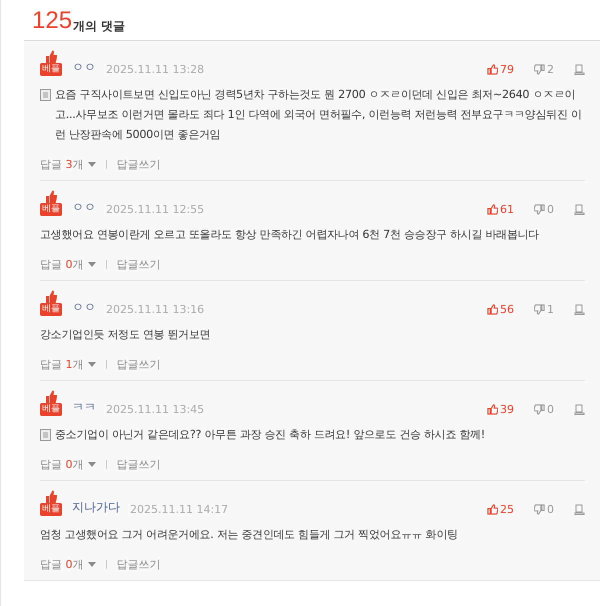  Describe the element at coordinates (507, 309) in the screenshot. I see `like-count: 56` at that location.